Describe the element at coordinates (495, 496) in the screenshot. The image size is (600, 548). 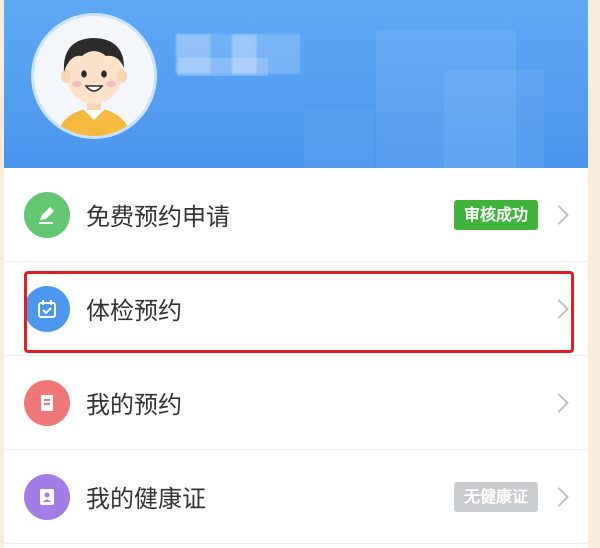
I see `status-badge: 无健康证` at that location.